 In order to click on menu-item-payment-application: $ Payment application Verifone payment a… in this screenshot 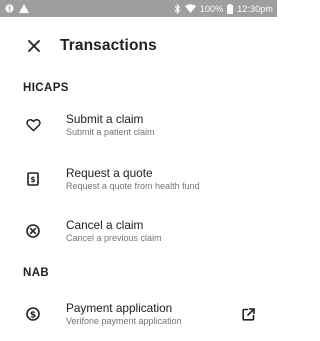, I will do `click(138, 314)`.